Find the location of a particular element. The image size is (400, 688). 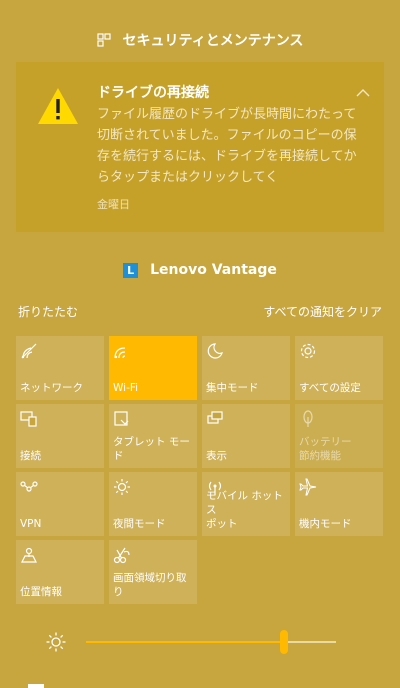

quick-action-moon: 集中モード is located at coordinates (246, 368).